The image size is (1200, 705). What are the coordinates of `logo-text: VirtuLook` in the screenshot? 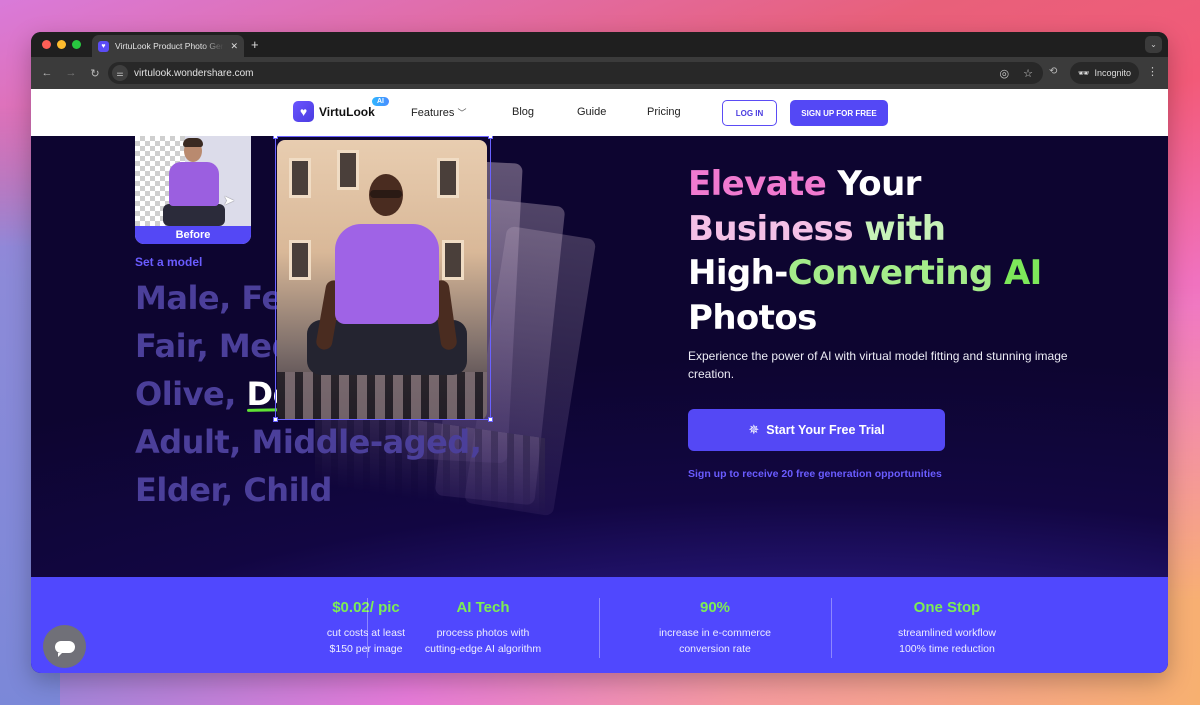 It's located at (347, 111).